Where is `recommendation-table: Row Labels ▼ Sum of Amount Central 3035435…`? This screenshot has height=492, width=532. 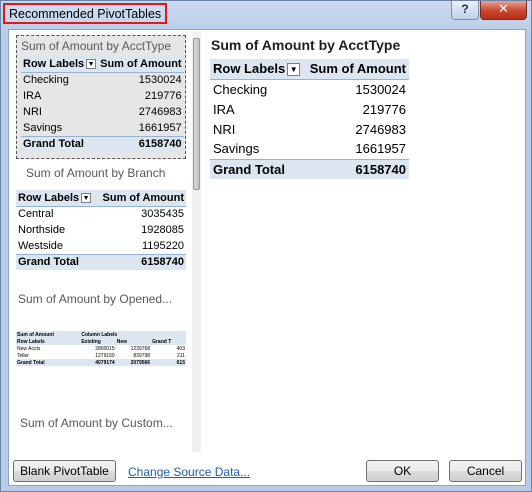
recommendation-table: Row Labels ▼ Sum of Amount Central 3035435… is located at coordinates (101, 230).